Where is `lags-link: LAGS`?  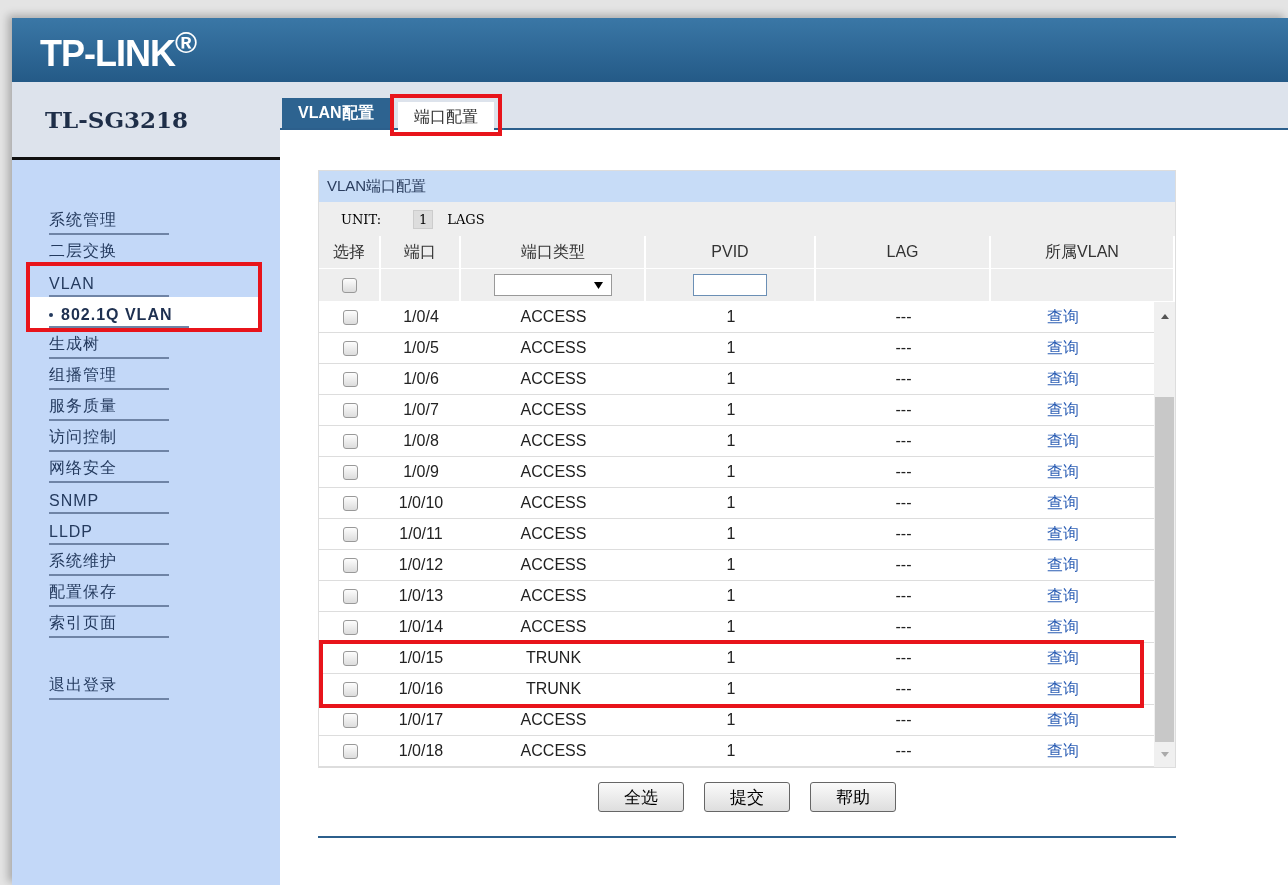
lags-link: LAGS is located at coordinates (466, 219).